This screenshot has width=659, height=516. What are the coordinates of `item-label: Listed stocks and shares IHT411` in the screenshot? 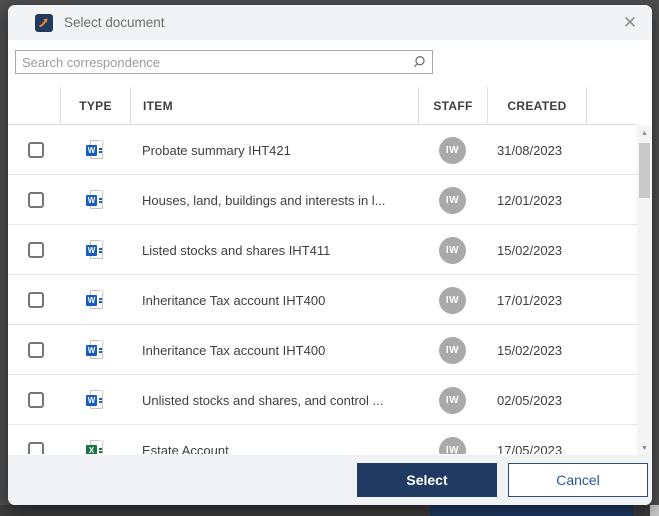 It's located at (236, 250).